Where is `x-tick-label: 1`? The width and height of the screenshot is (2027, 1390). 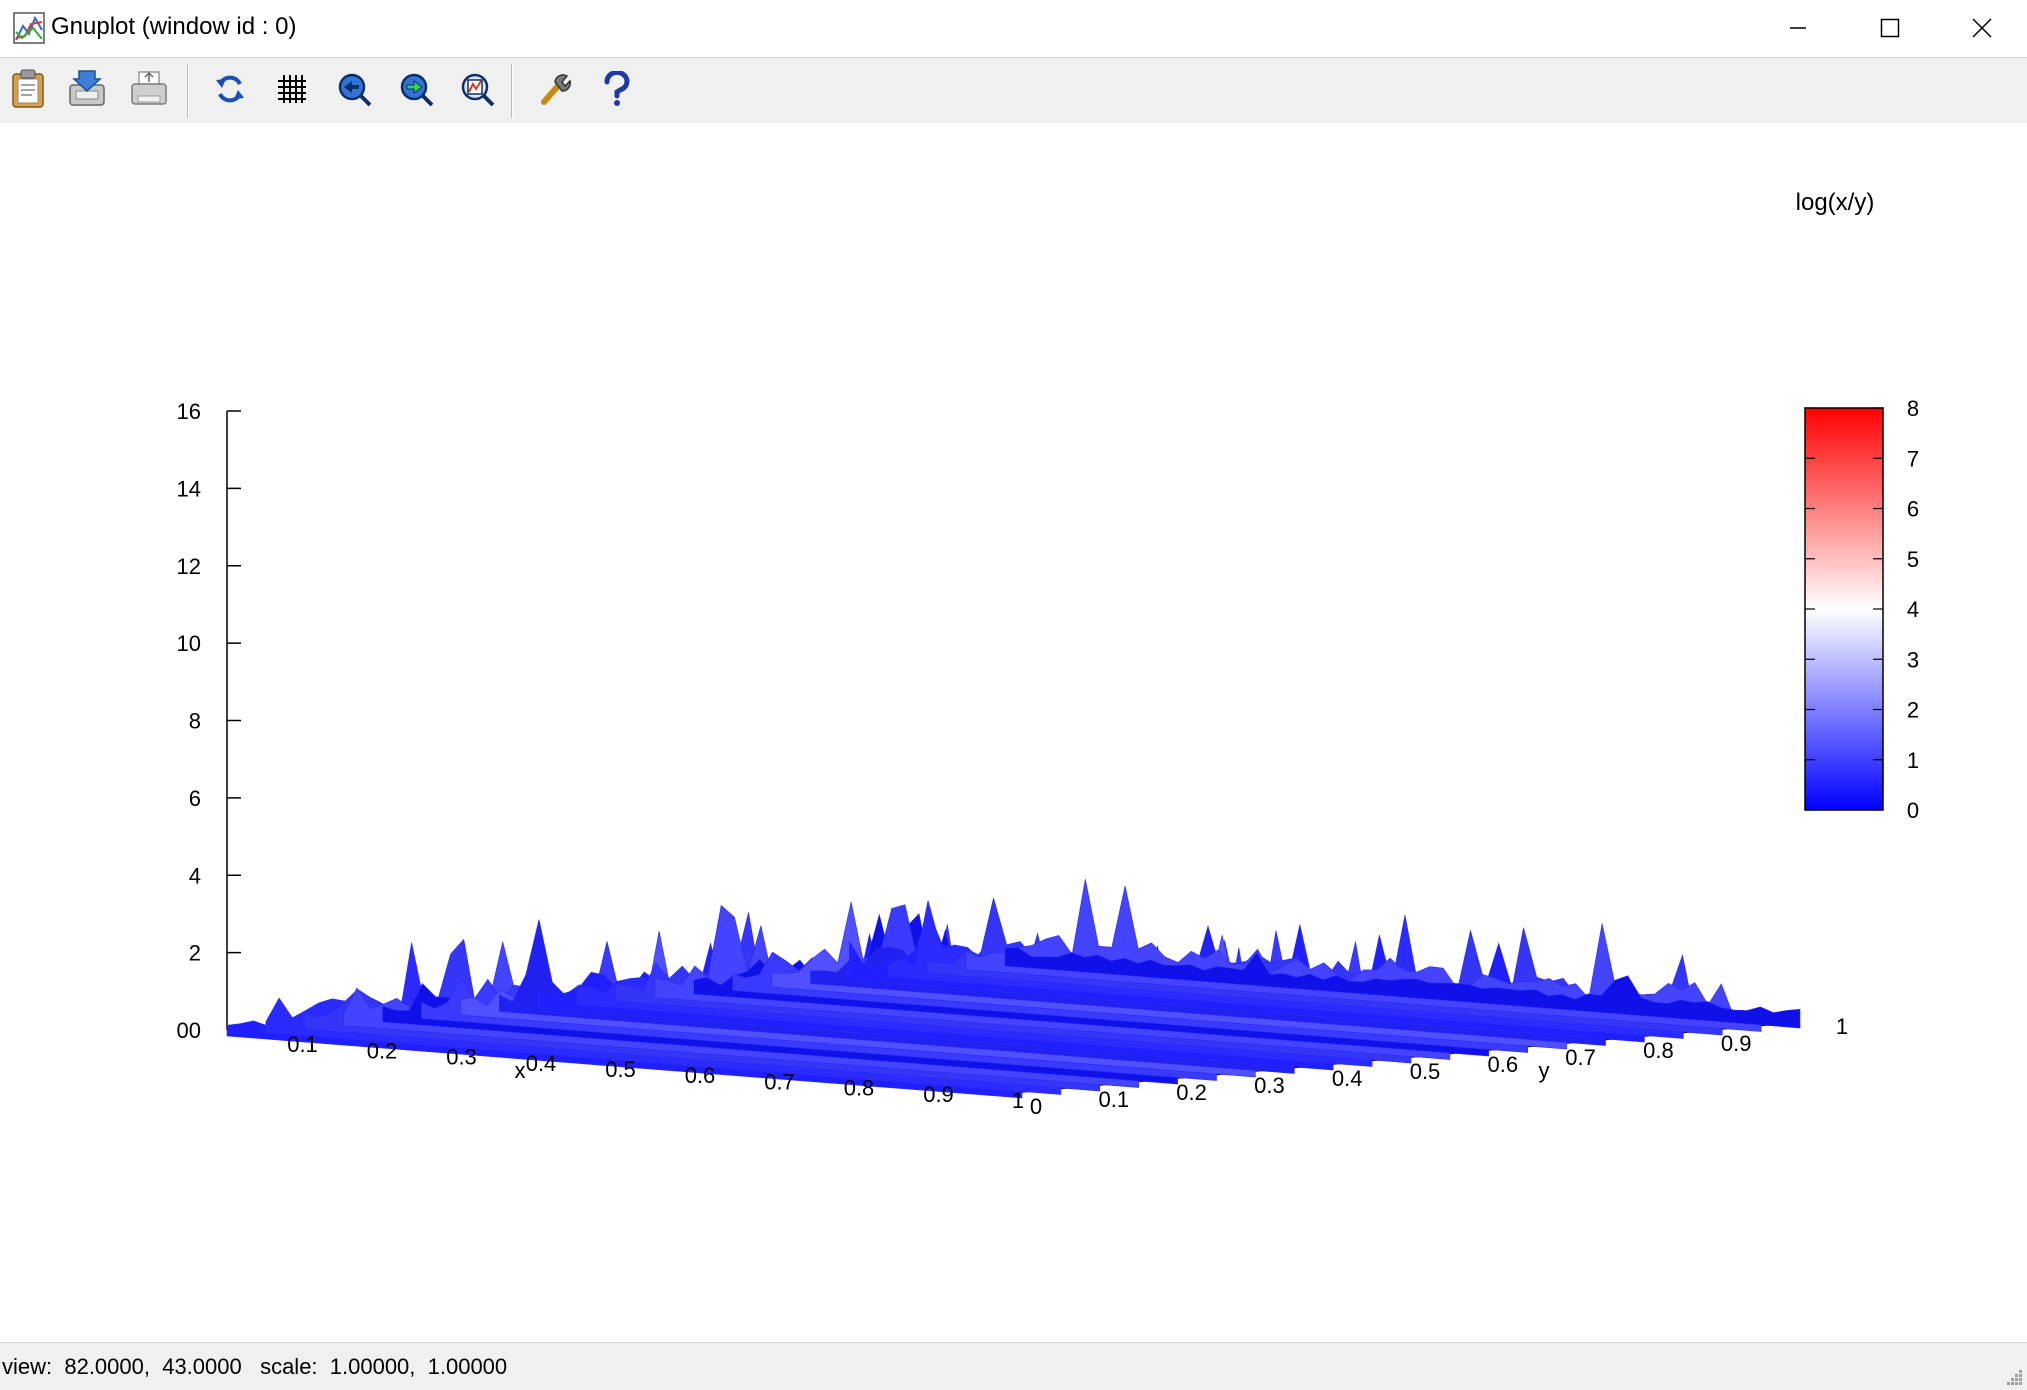
x-tick-label: 1 is located at coordinates (1018, 1100).